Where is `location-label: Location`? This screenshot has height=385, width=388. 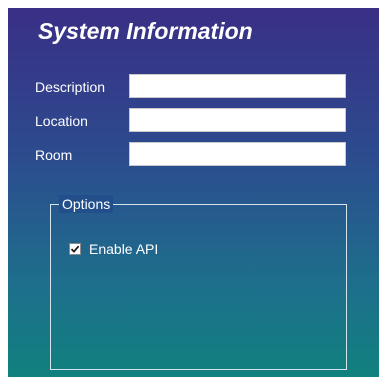
location-label: Location is located at coordinates (61, 121).